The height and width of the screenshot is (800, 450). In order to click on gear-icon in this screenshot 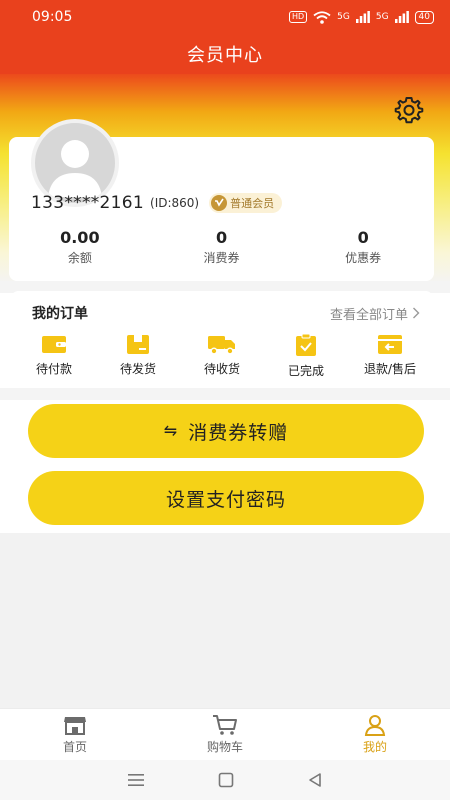, I will do `click(409, 110)`.